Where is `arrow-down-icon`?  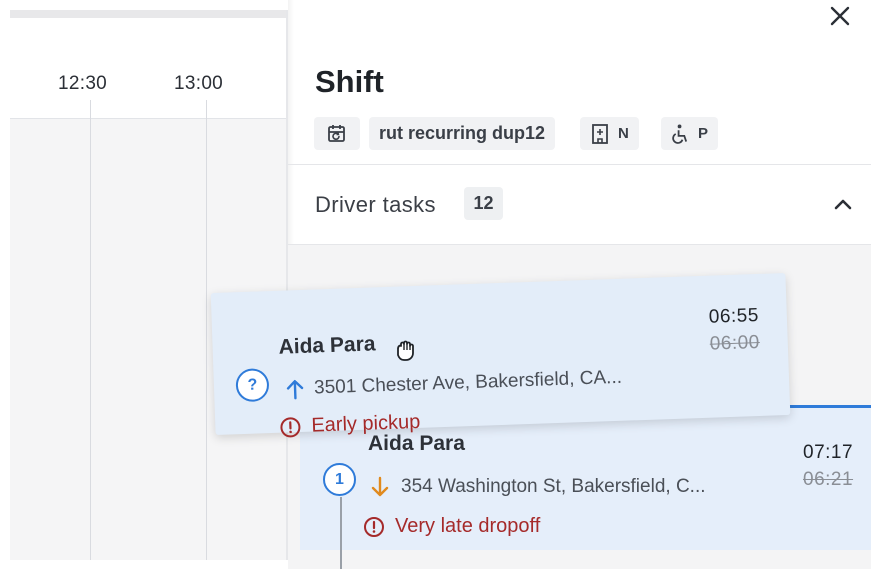 arrow-down-icon is located at coordinates (380, 486).